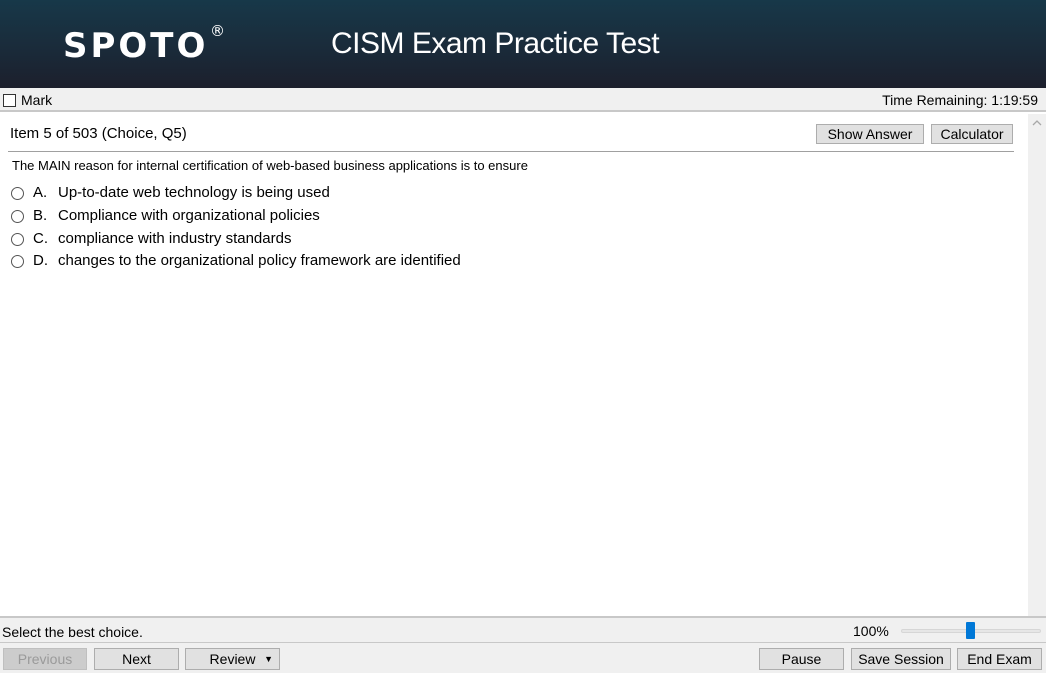  I want to click on caret-down-icon: ▼, so click(268, 659).